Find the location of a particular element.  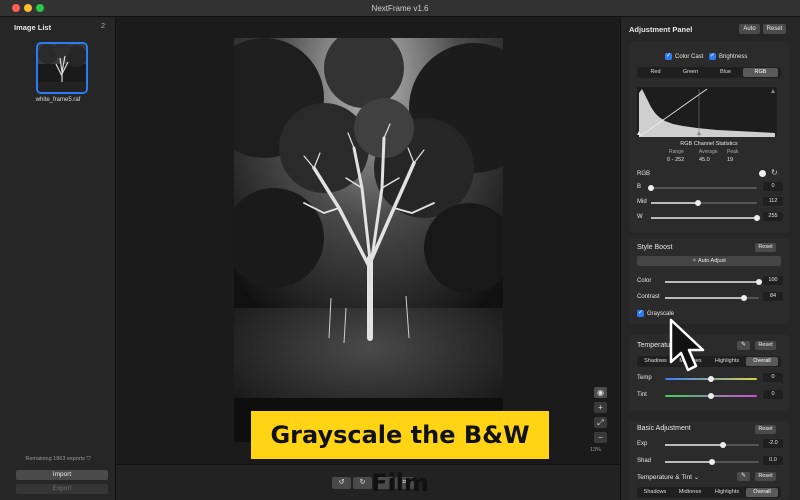

style-boost-title: Style Boost is located at coordinates (655, 247).